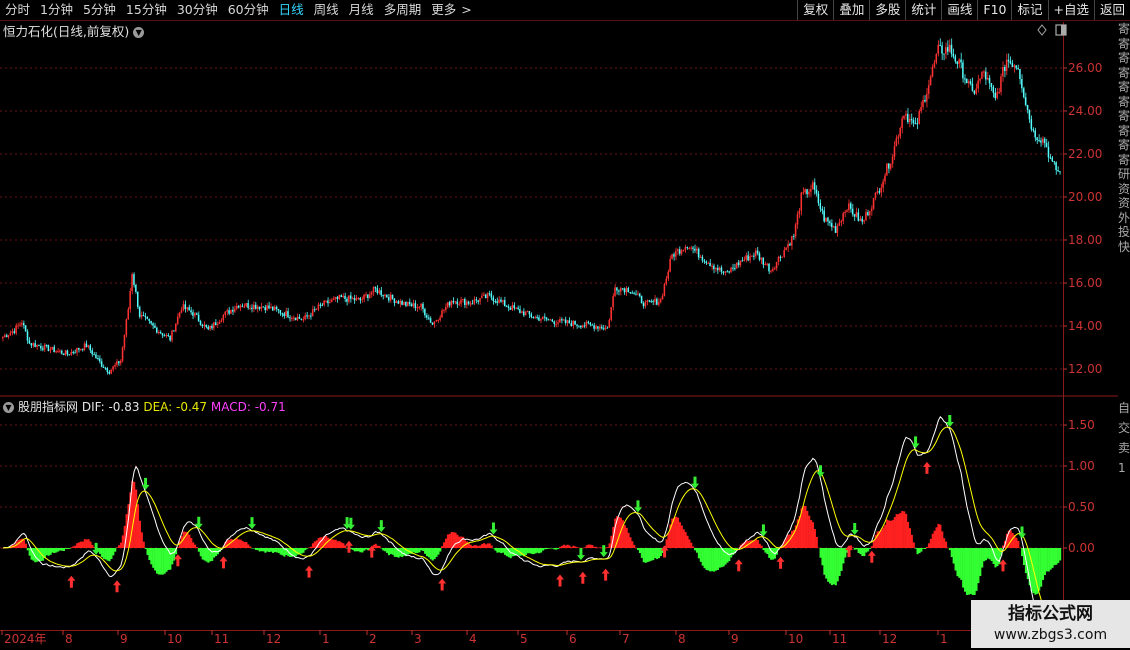 This screenshot has height=650, width=1130. I want to click on period-tab-3: 15分钟, so click(146, 10).